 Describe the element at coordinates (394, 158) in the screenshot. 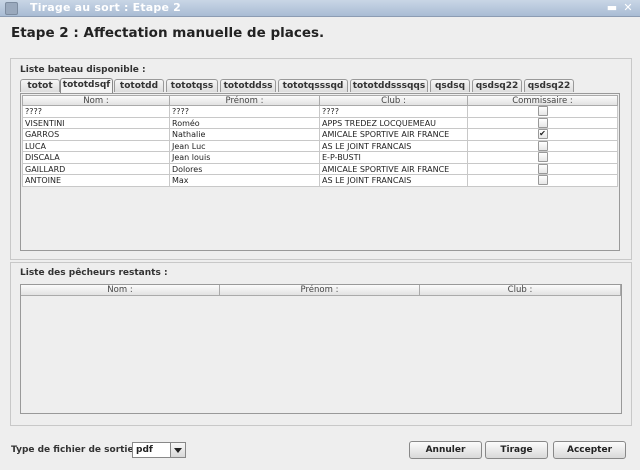

I see `cell-club: E-P-BUSTI` at that location.